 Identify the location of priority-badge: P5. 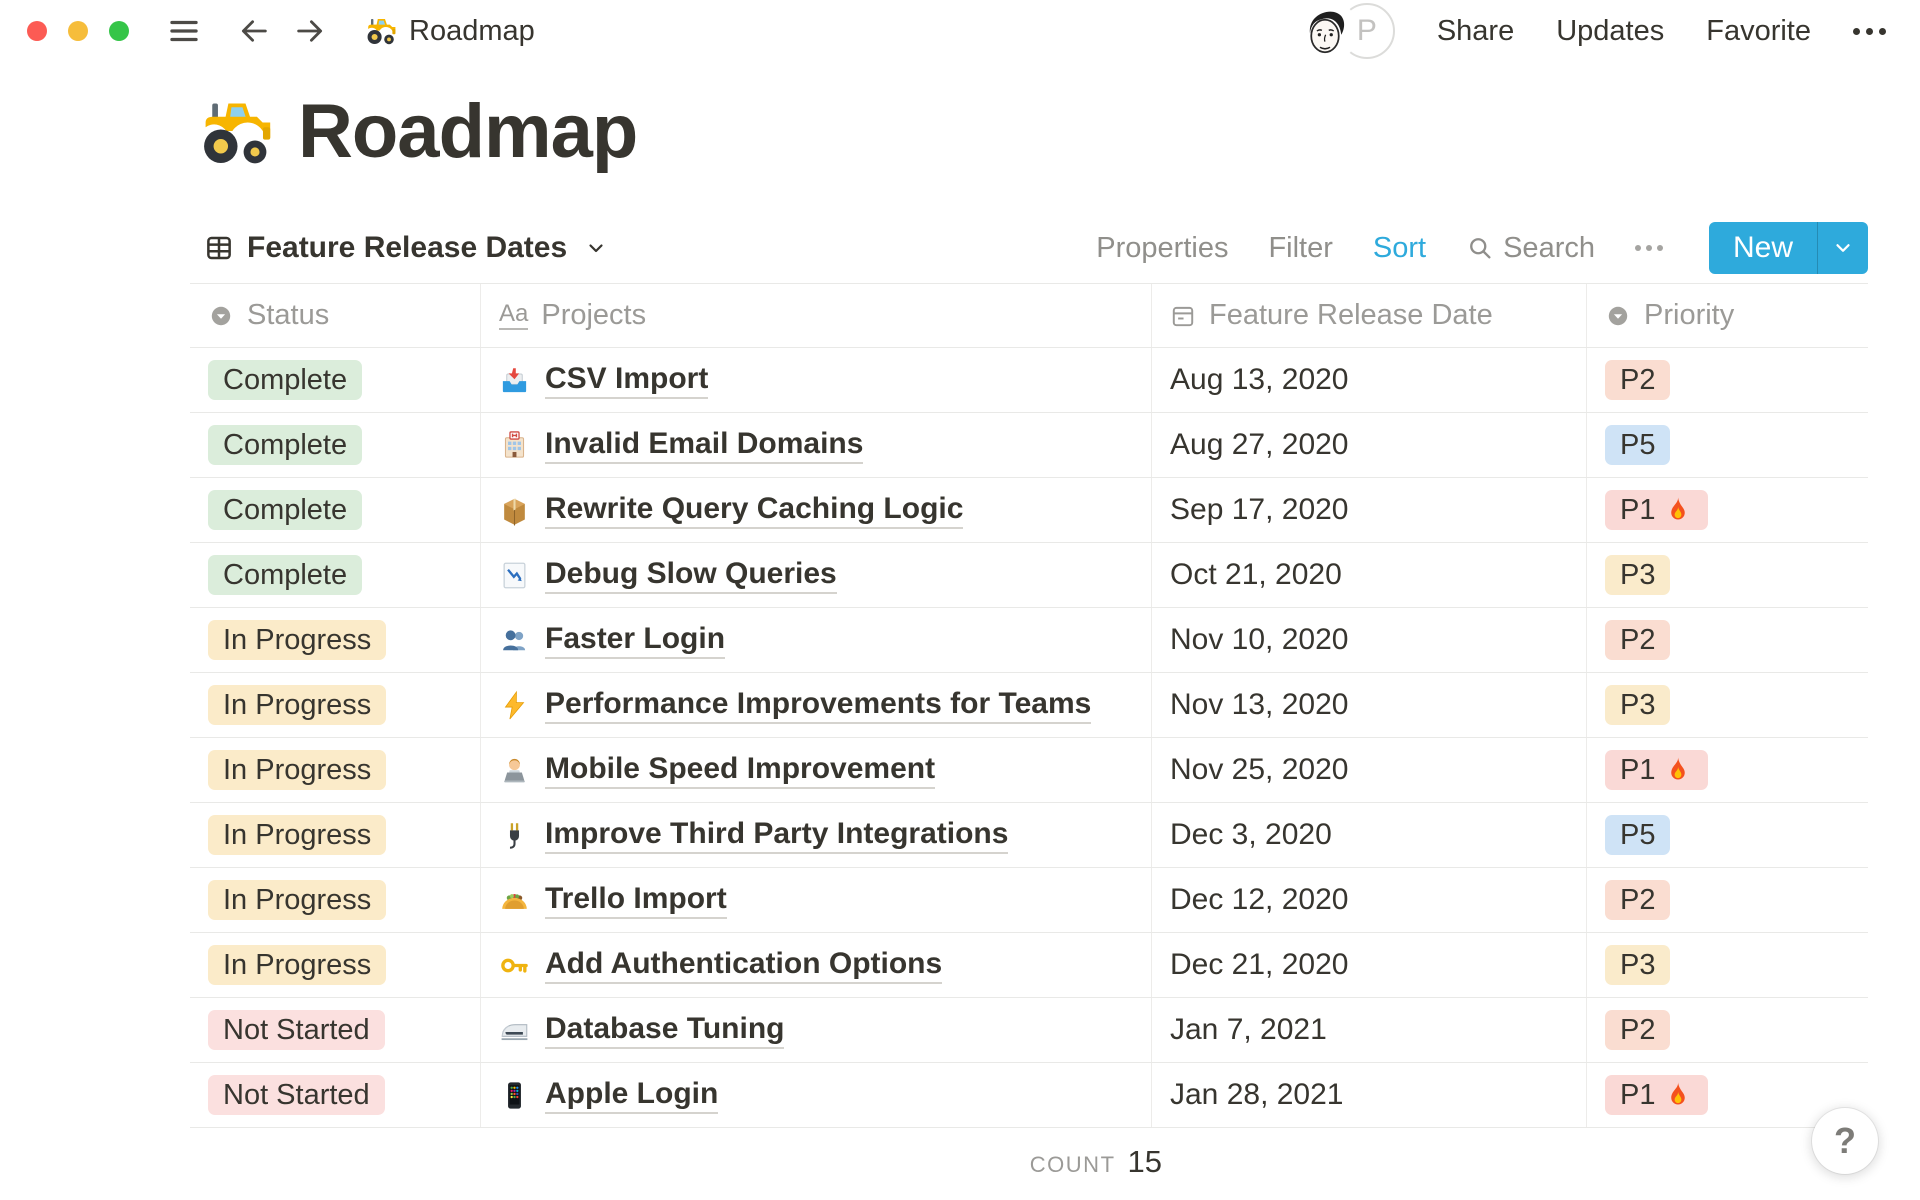
(1638, 445).